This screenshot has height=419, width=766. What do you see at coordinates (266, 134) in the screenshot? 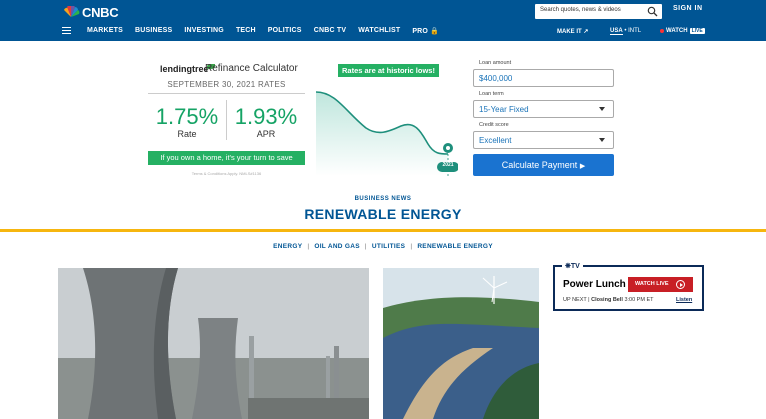
I see `apr-label: APR` at bounding box center [266, 134].